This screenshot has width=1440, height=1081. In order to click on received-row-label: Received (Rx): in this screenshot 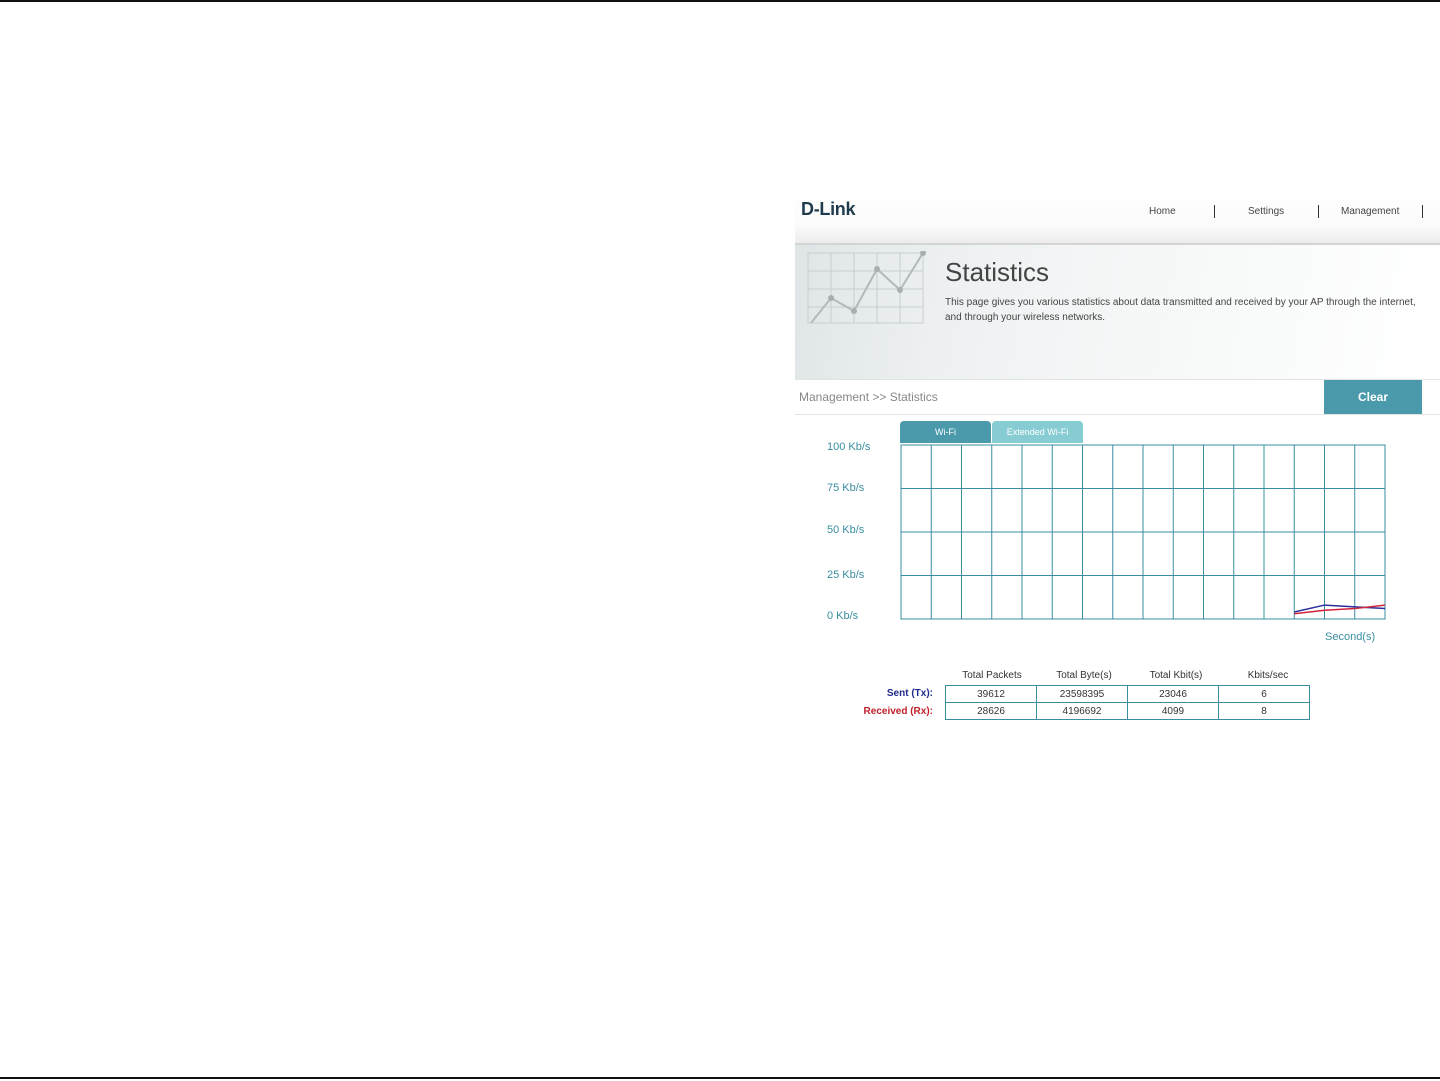, I will do `click(898, 711)`.